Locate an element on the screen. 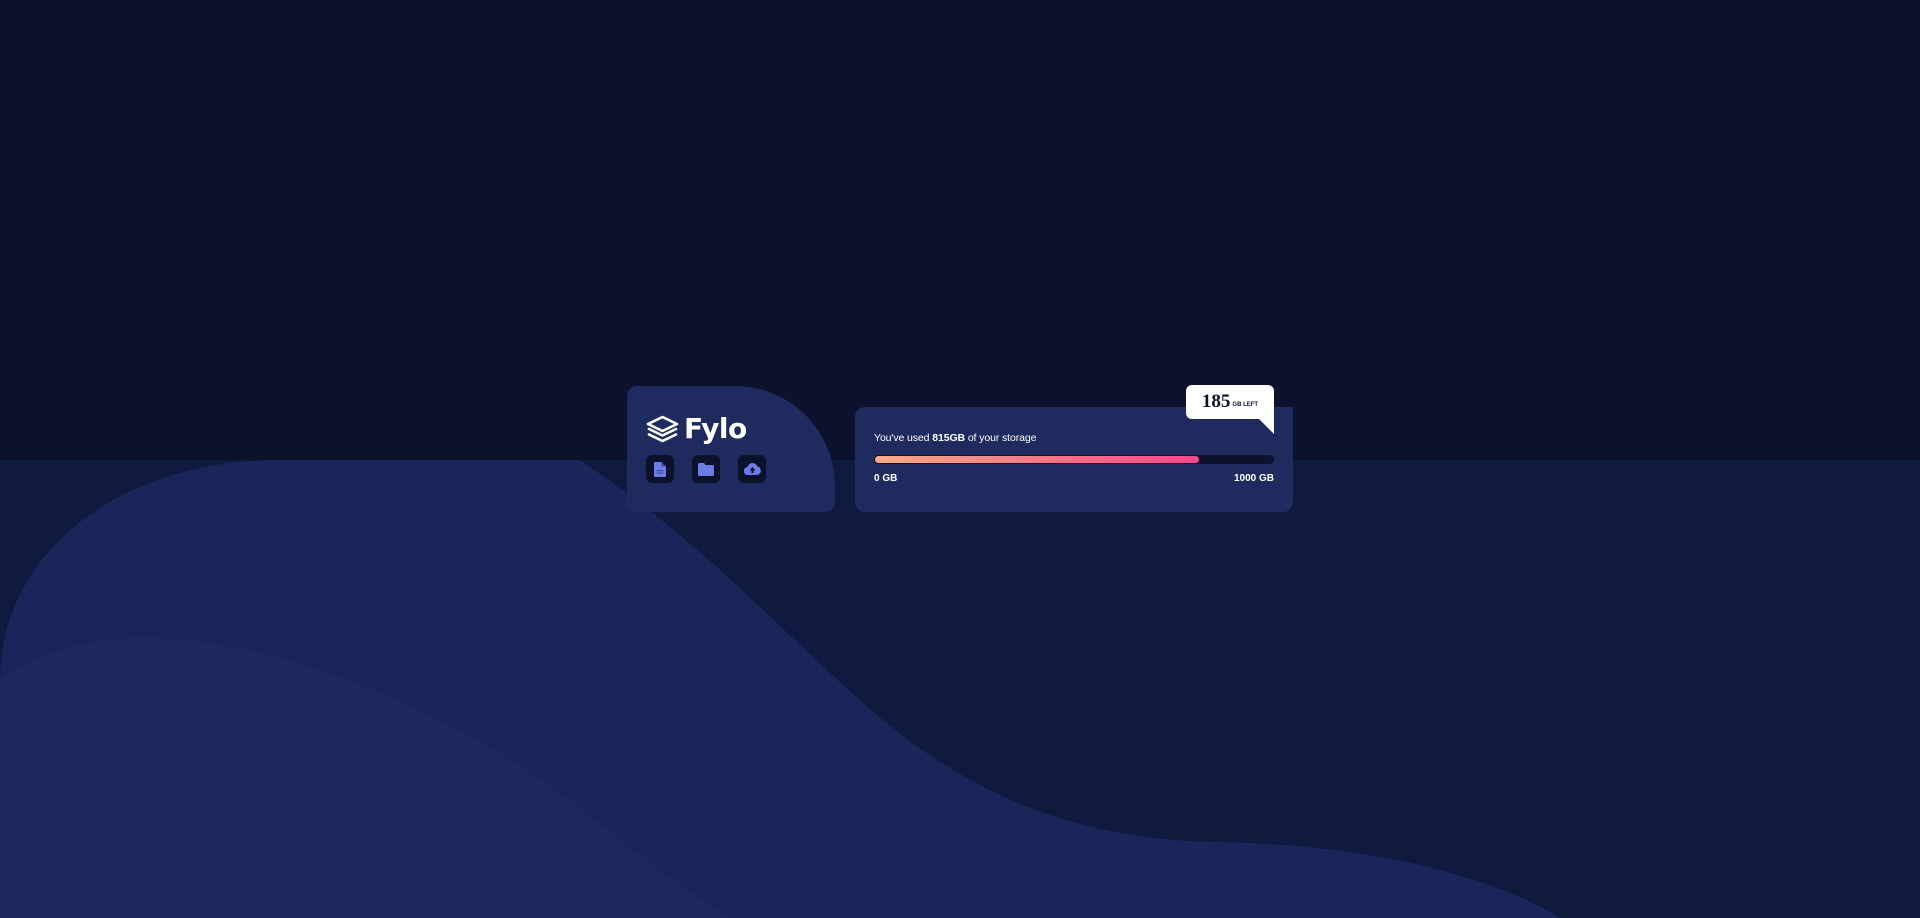  used-amount: 815GB is located at coordinates (948, 438).